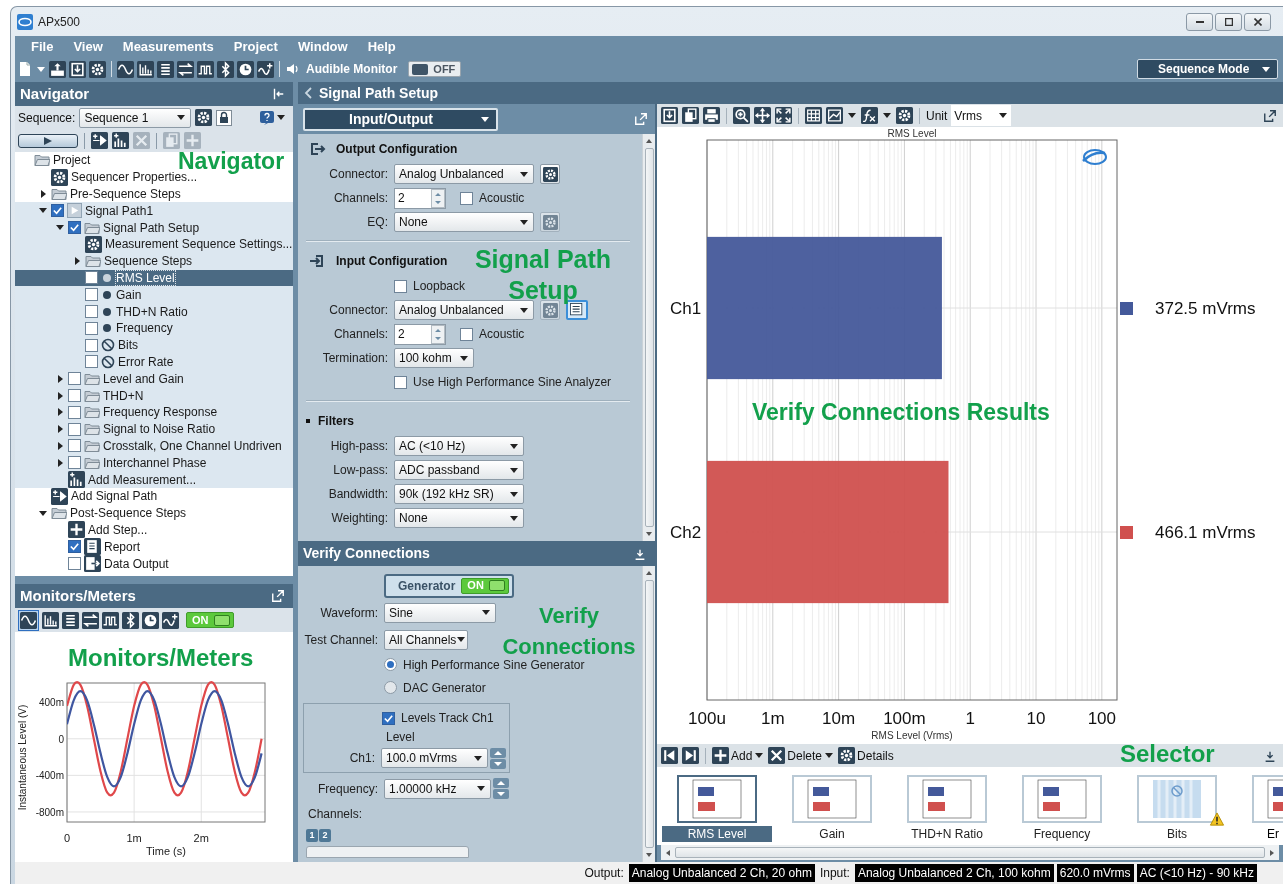  I want to click on pop-out-icon, so click(1270, 115).